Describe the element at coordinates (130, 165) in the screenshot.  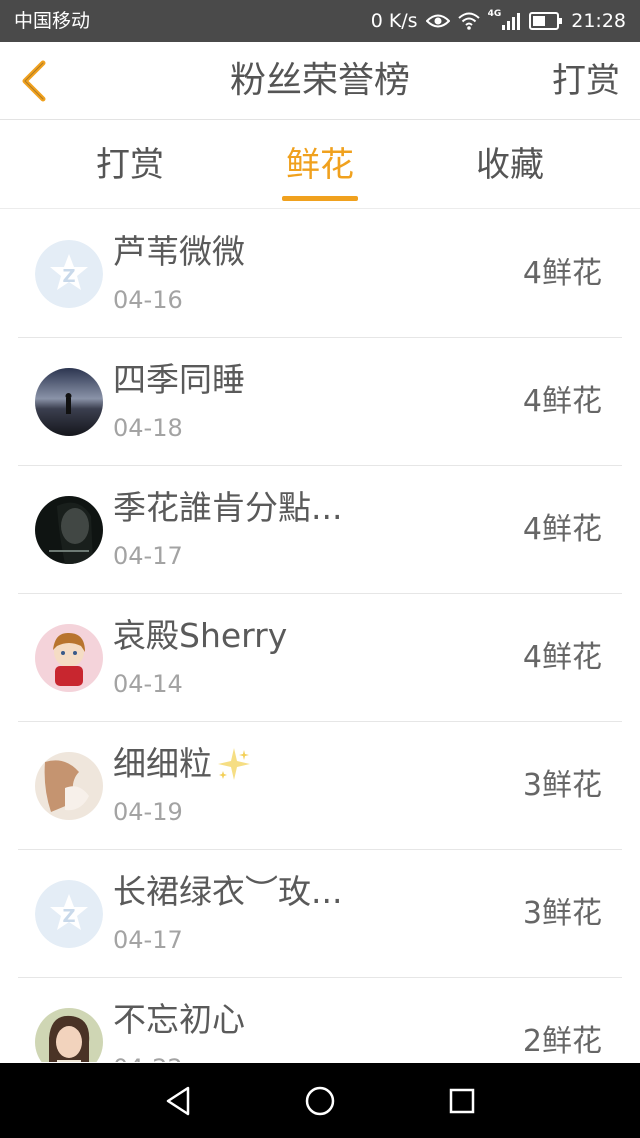
I see `tab-reward: 打赏` at that location.